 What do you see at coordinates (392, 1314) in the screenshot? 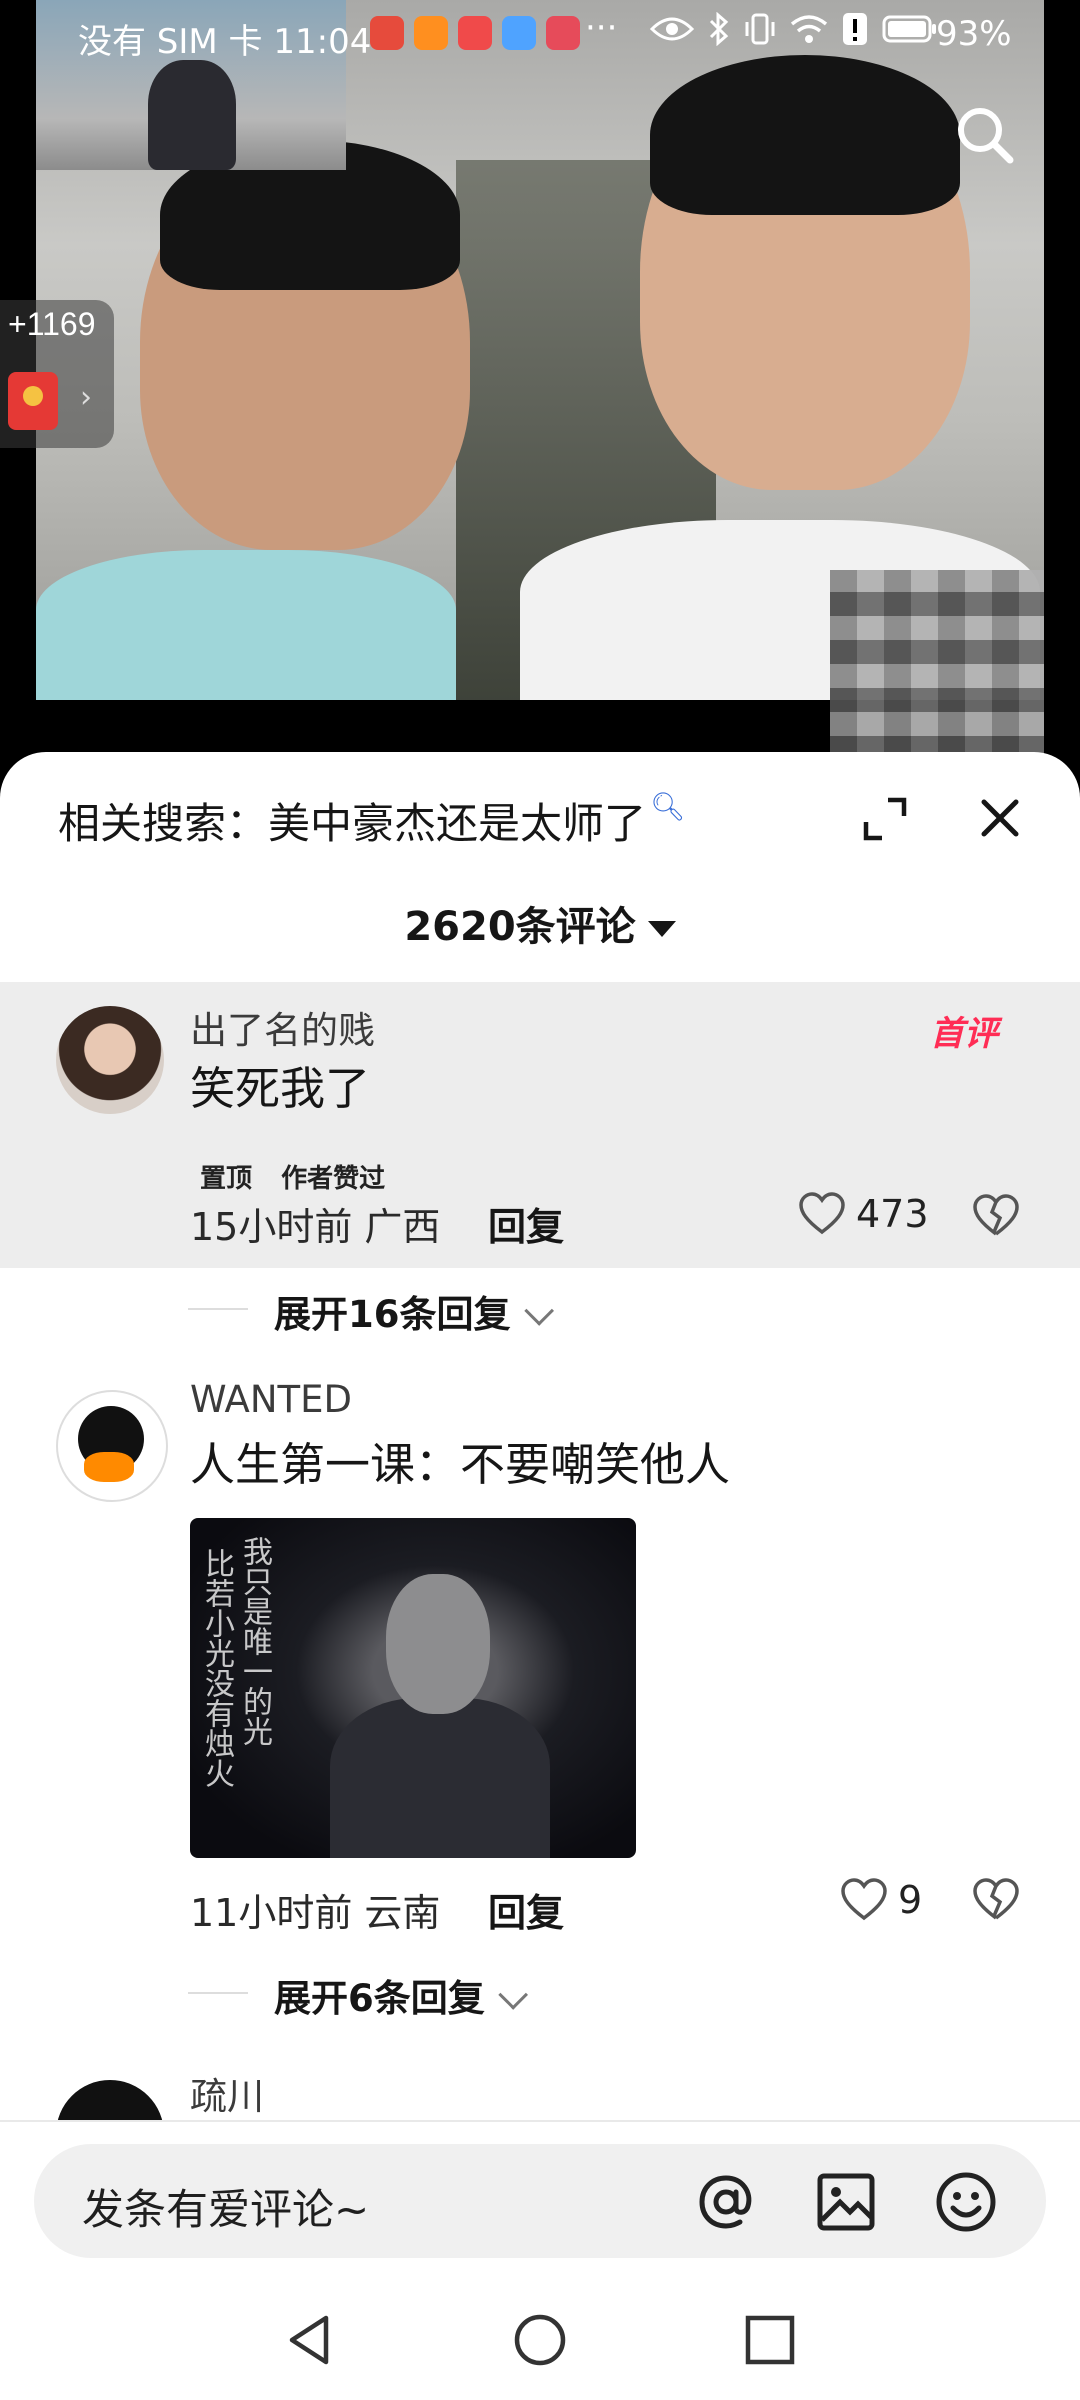
I see `expand-replies-label: 展开16条回复` at bounding box center [392, 1314].